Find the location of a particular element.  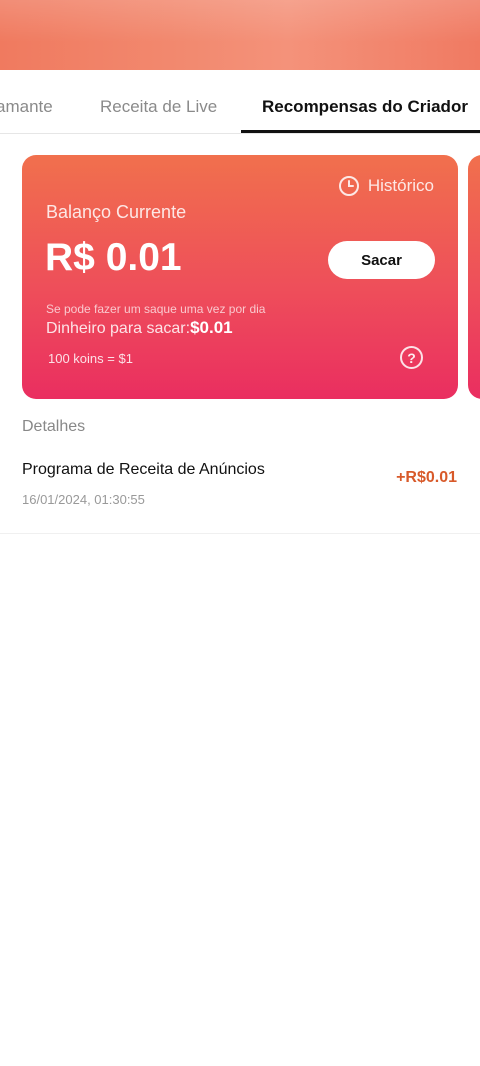

top-banner is located at coordinates (240, 35).